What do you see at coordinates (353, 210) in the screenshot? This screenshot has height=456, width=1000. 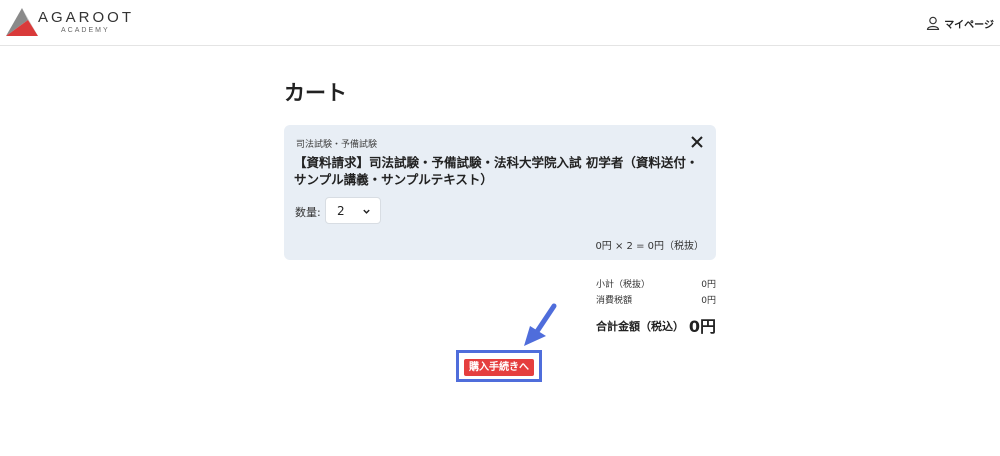 I see `quantity-select: 2` at bounding box center [353, 210].